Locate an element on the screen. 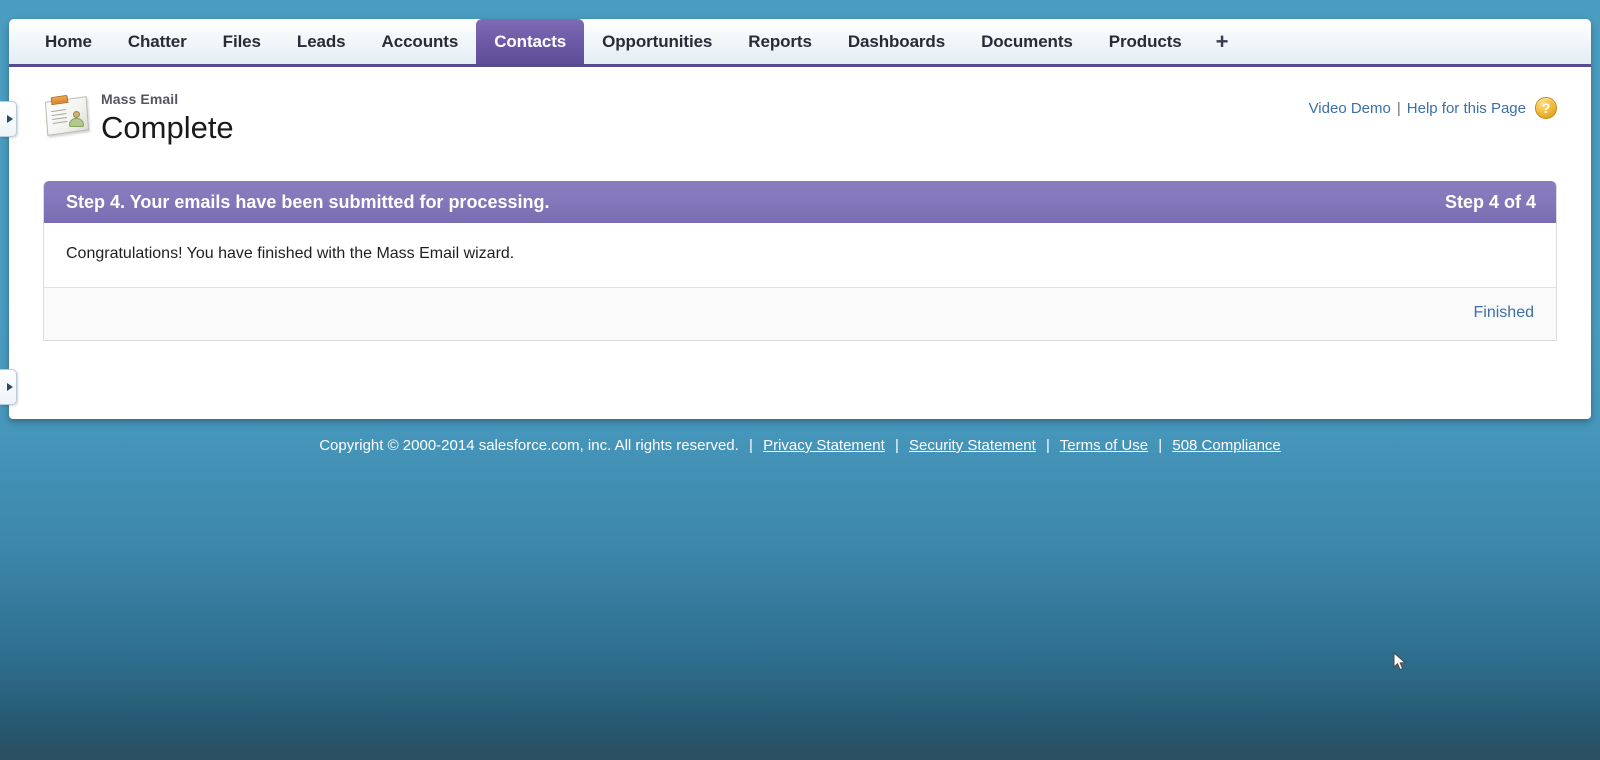  footer-link-privacy-statement: Privacy Statement is located at coordinates (824, 445).